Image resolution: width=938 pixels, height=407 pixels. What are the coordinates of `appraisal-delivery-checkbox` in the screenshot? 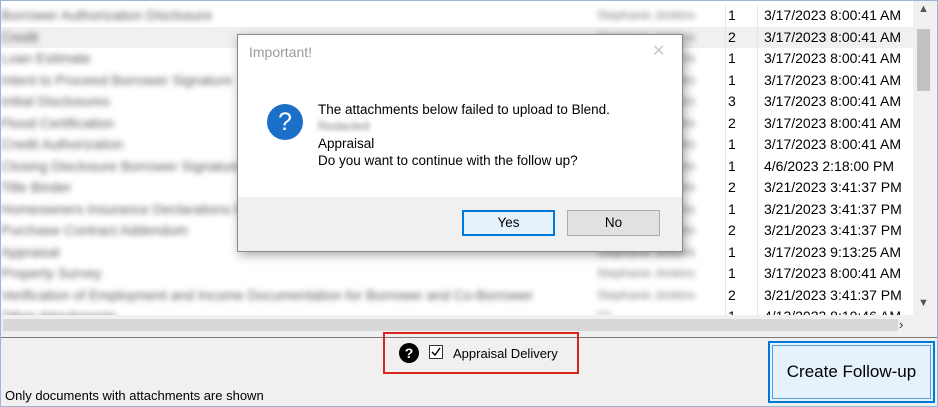 It's located at (436, 352).